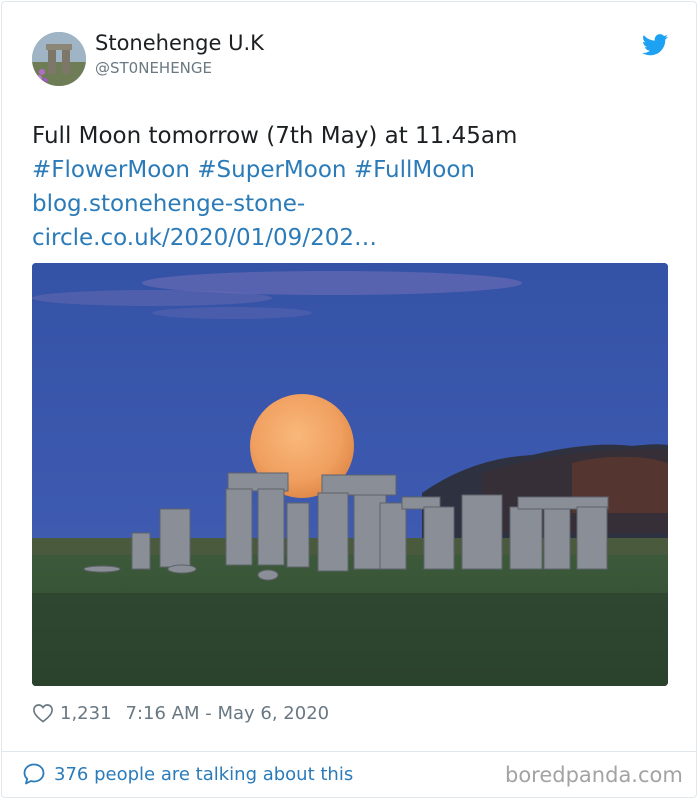 This screenshot has height=800, width=700. I want to click on conversation-link: 376 people are talking about this, so click(187, 774).